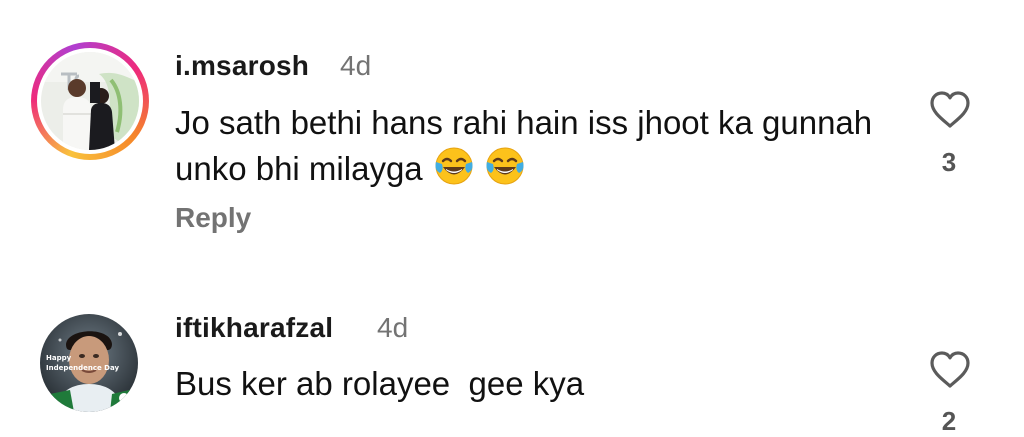 The width and height of the screenshot is (1024, 437). Describe the element at coordinates (949, 162) in the screenshot. I see `like-count: 3` at that location.